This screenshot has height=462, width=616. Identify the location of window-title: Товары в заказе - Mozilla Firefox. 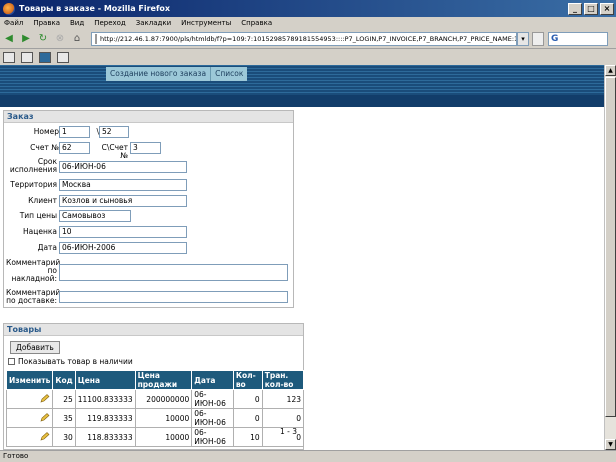
(95, 8).